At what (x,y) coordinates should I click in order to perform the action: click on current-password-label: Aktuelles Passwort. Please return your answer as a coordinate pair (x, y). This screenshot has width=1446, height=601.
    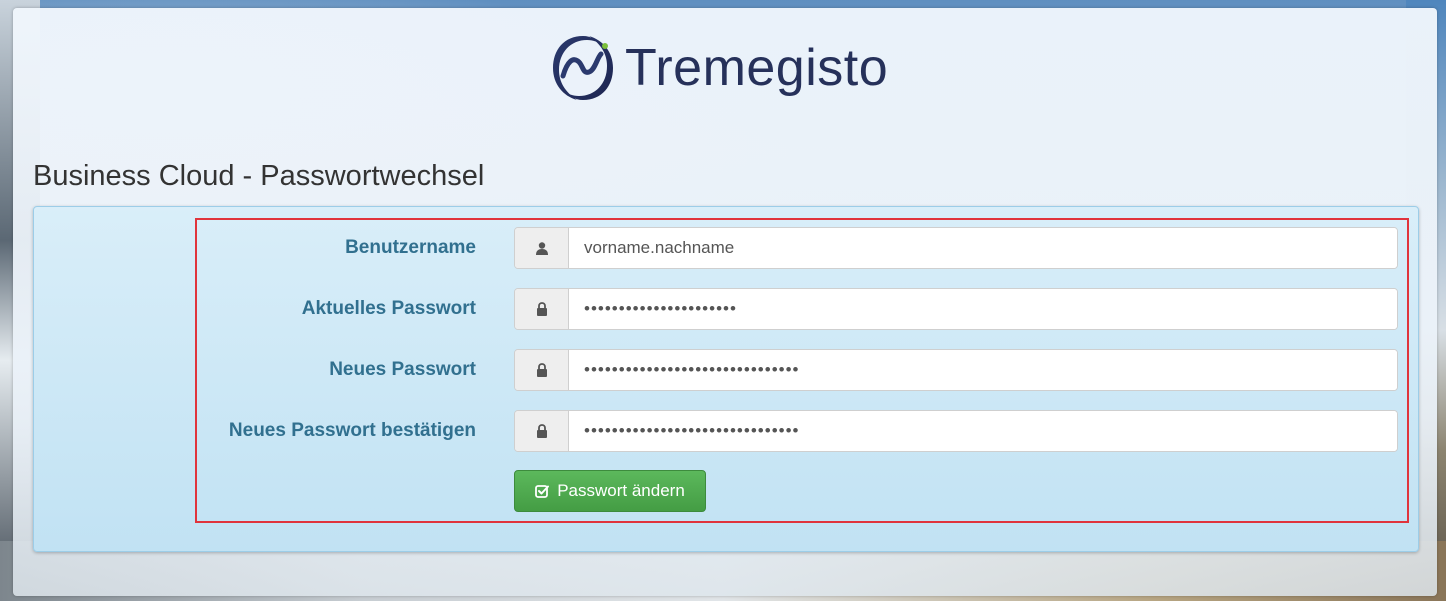
    Looking at the image, I should click on (388, 308).